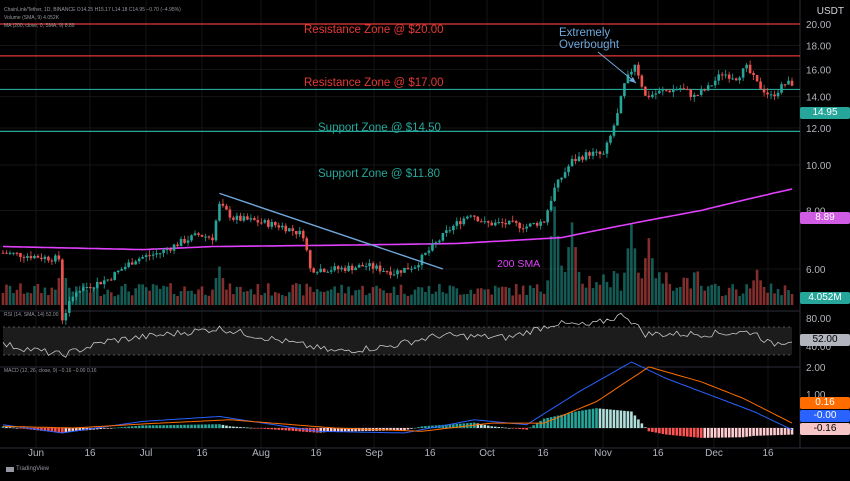 This screenshot has height=481, width=850. What do you see at coordinates (768, 453) in the screenshot?
I see `time-tick-label: 16` at bounding box center [768, 453].